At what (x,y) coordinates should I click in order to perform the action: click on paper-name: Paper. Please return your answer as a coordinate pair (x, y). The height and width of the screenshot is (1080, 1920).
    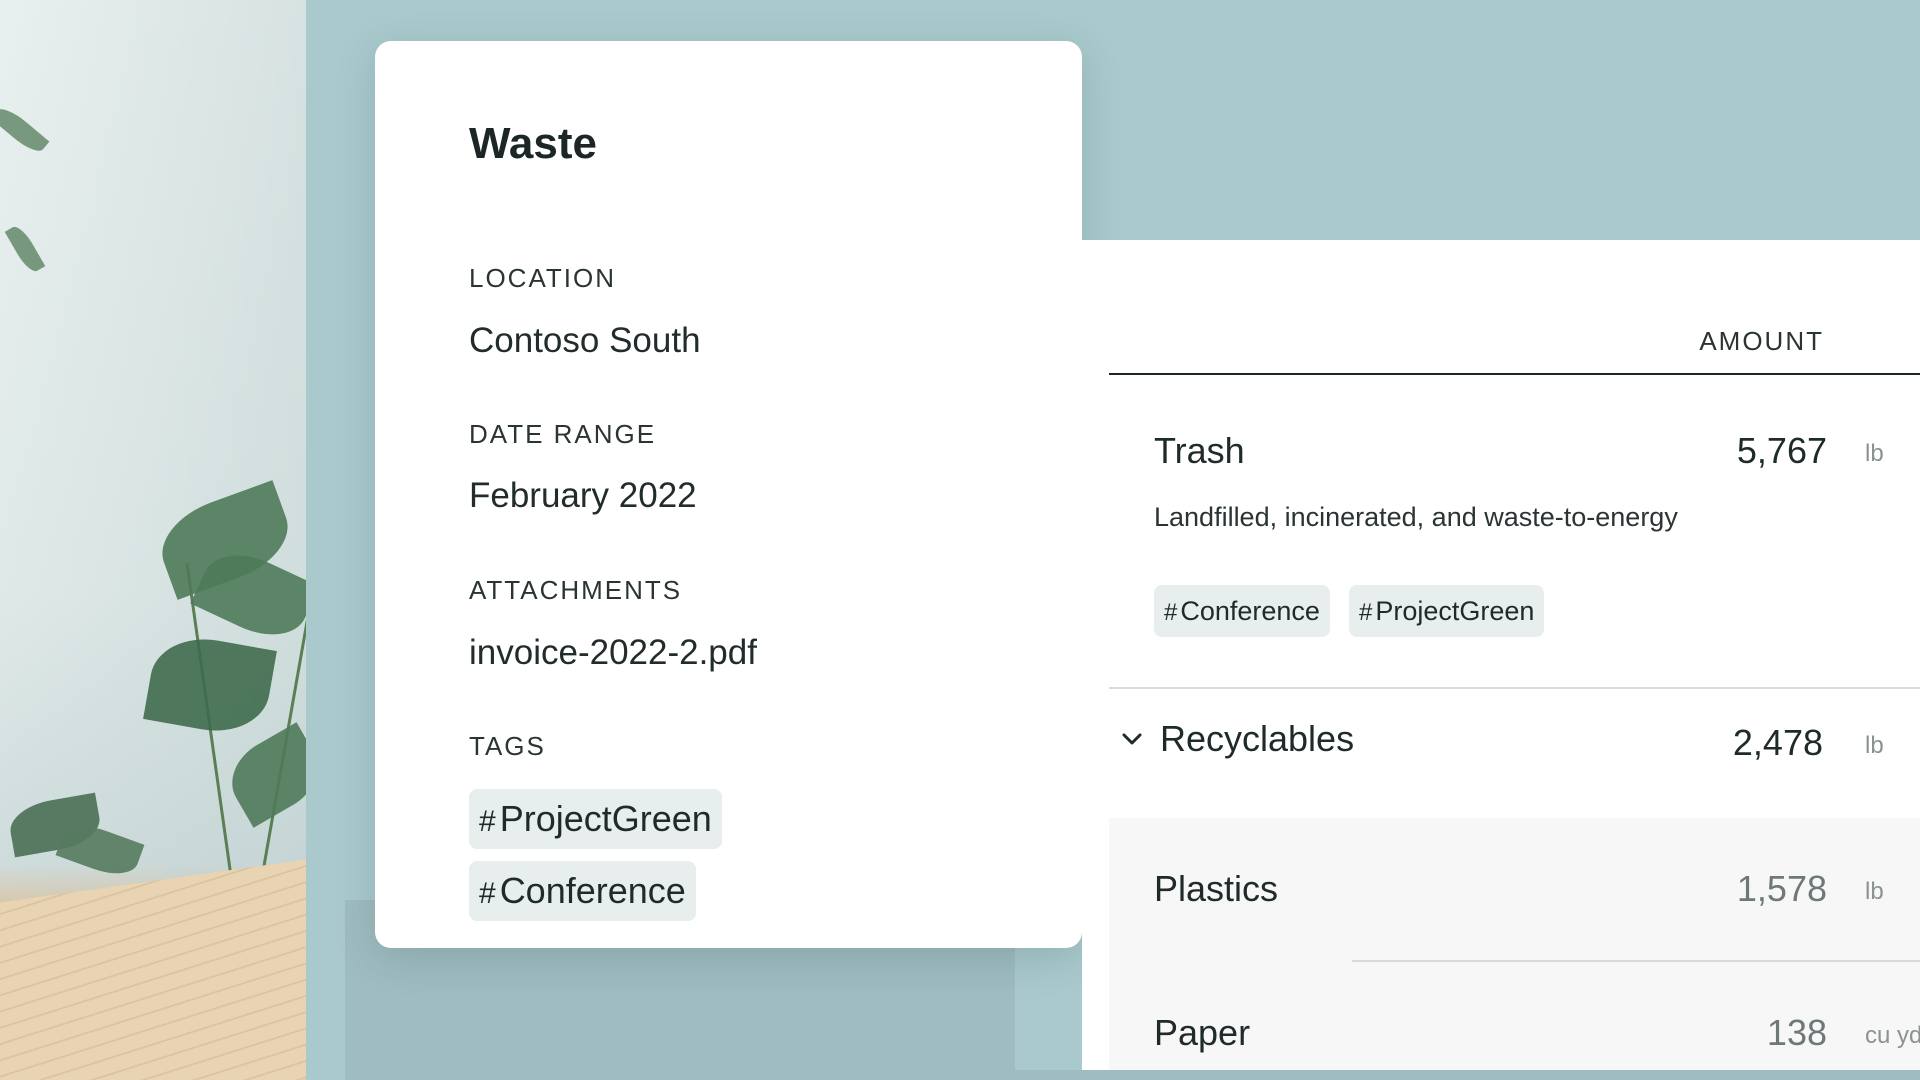
    Looking at the image, I should click on (1202, 1032).